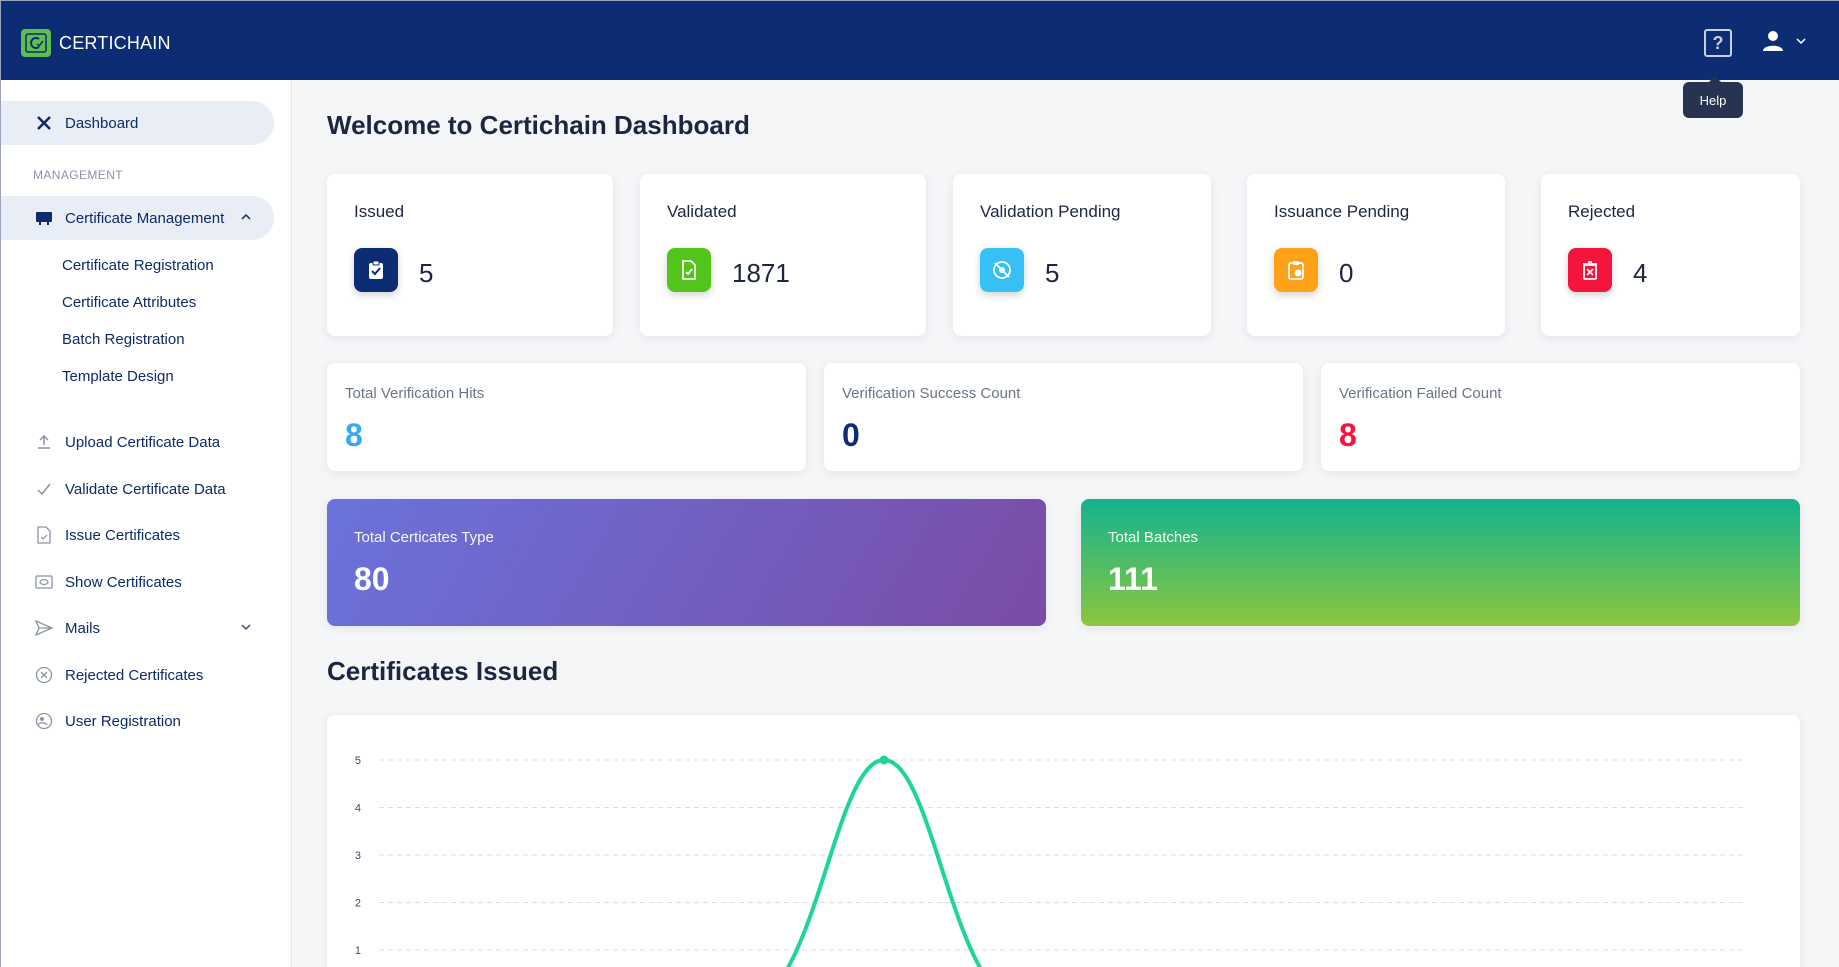 This screenshot has height=967, width=1839. I want to click on chart-section-title: Certificates Issued, so click(443, 671).